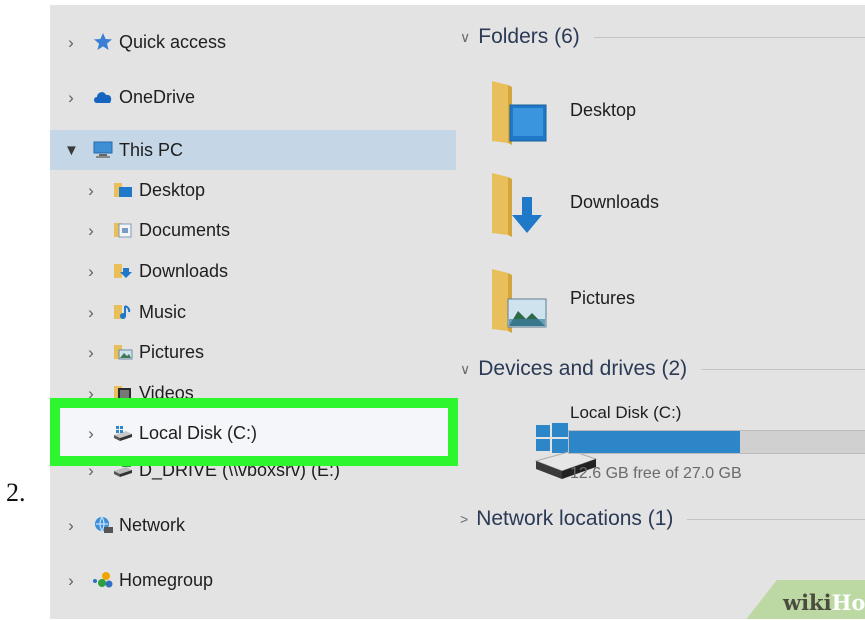 Image resolution: width=865 pixels, height=620 pixels. What do you see at coordinates (103, 97) in the screenshot?
I see `cloud-icon` at bounding box center [103, 97].